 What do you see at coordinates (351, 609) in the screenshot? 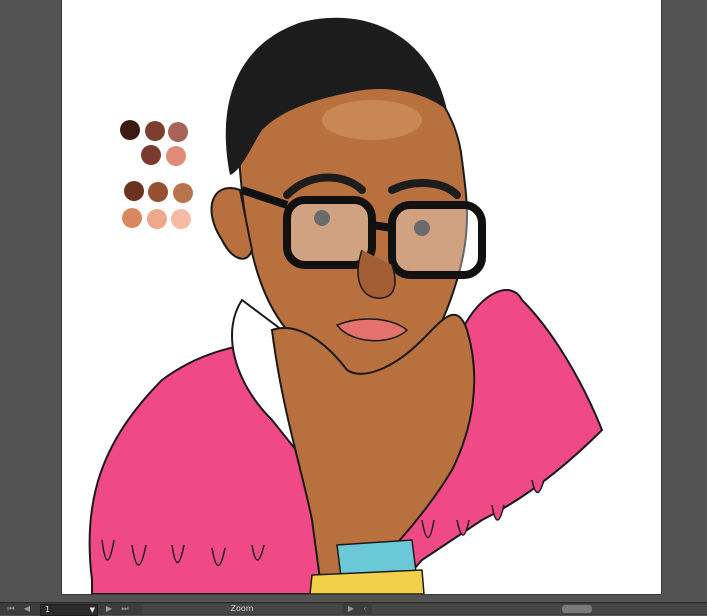
I see `play-icon: ▶` at bounding box center [351, 609].